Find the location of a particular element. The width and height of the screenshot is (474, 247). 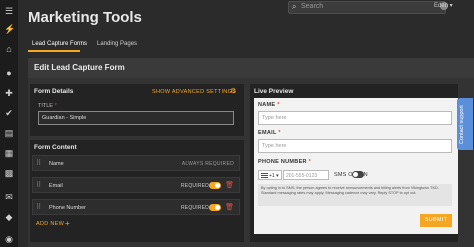

form-content-heading: Form Content is located at coordinates (55, 147).